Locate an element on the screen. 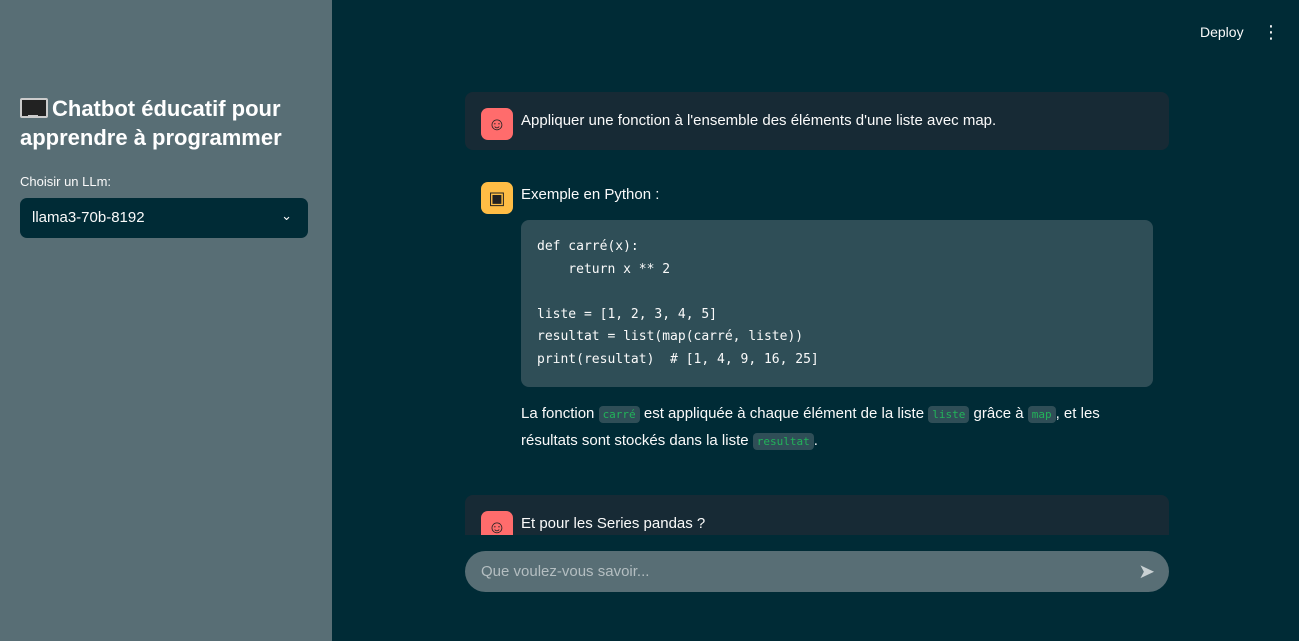  message-text: Et pour les Series pandas ? is located at coordinates (613, 523).